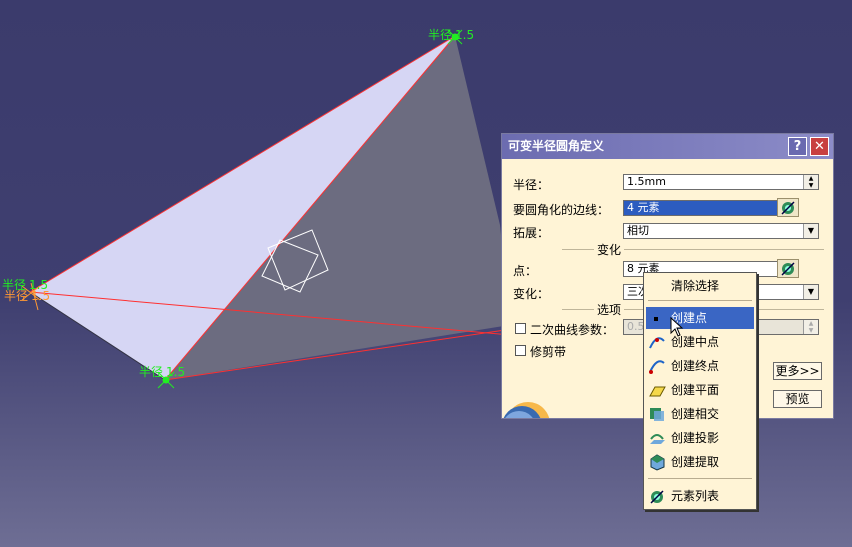  I want to click on radius-spinner: ▲ ▼, so click(810, 182).